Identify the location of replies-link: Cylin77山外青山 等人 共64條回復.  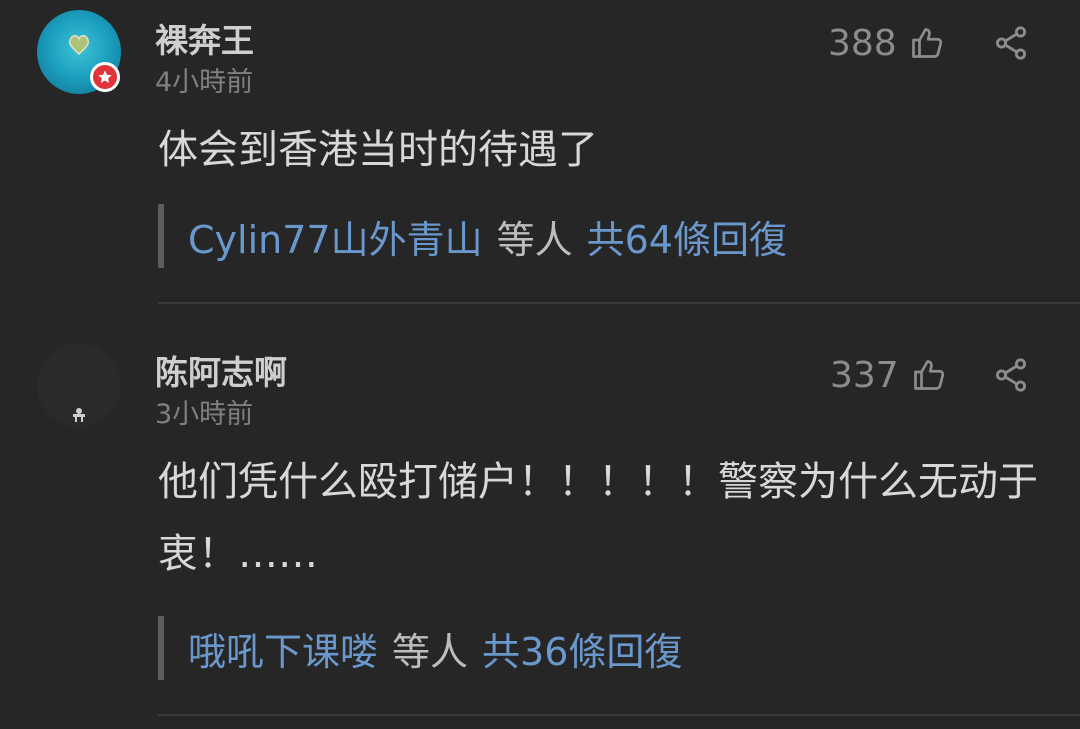
(472, 236).